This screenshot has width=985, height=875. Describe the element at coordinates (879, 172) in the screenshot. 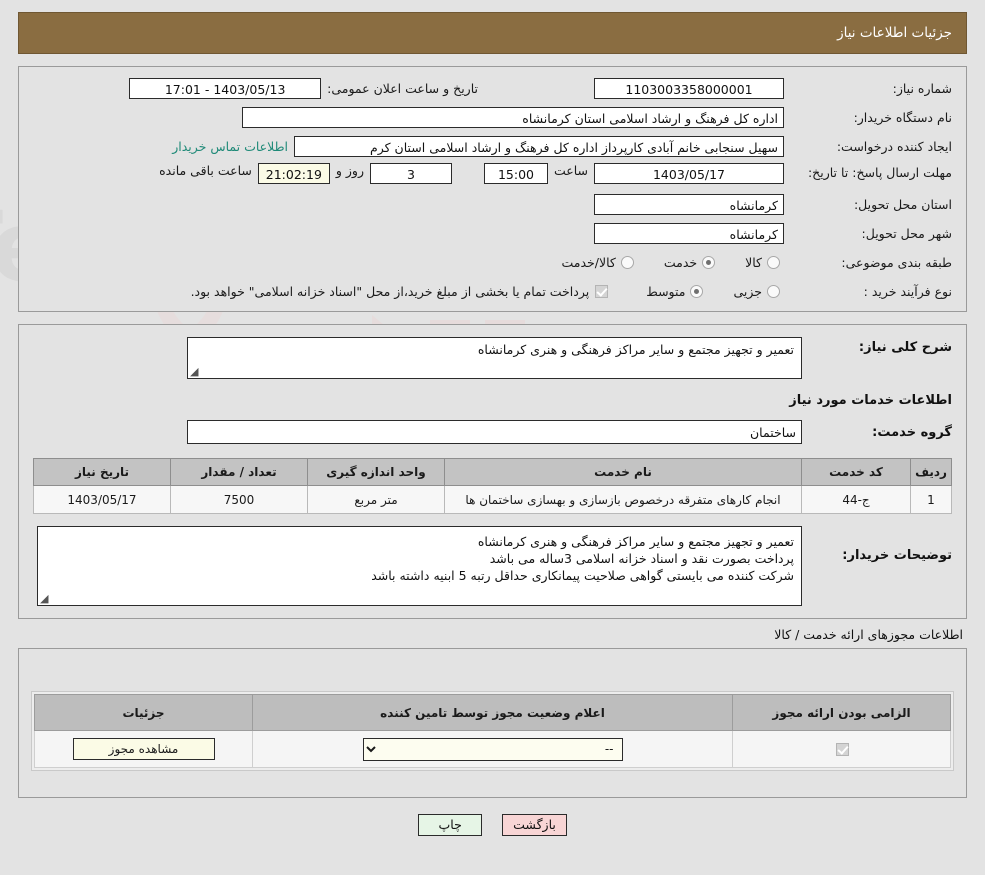

I see `deadline-label: مهلت ارسال پاسخ: تا تاریخ:` at that location.